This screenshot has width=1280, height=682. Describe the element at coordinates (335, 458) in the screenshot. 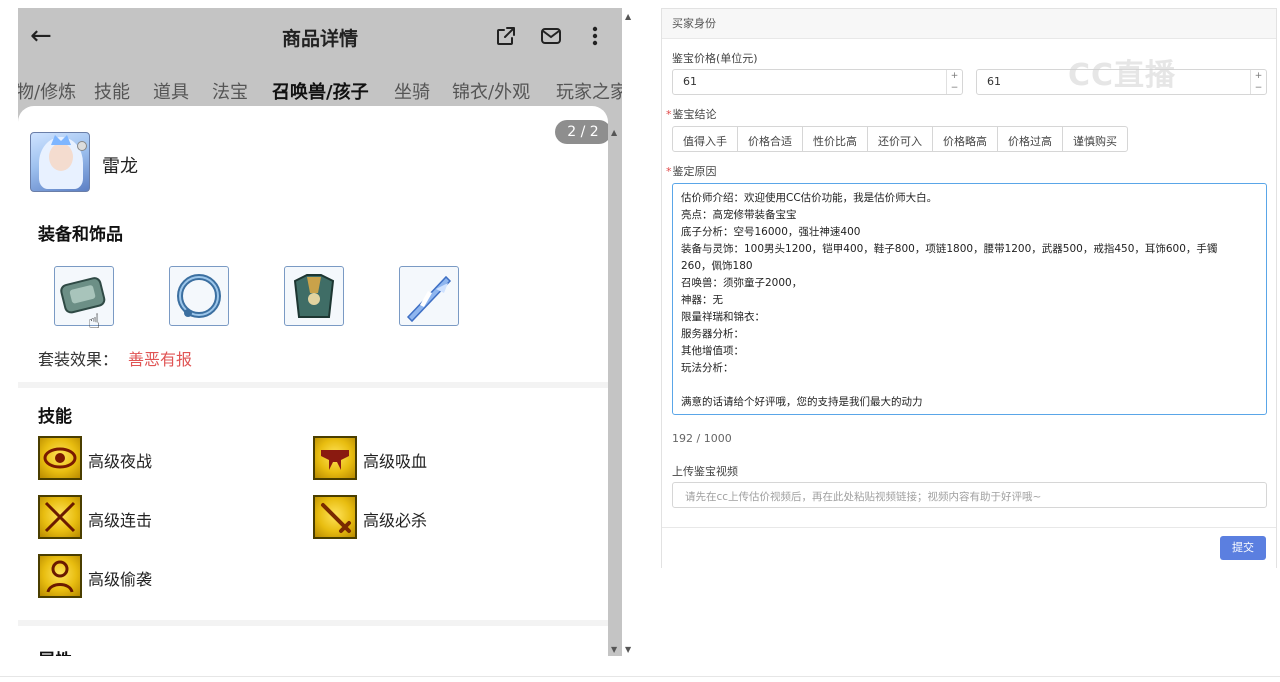

I see `fang-icon` at that location.